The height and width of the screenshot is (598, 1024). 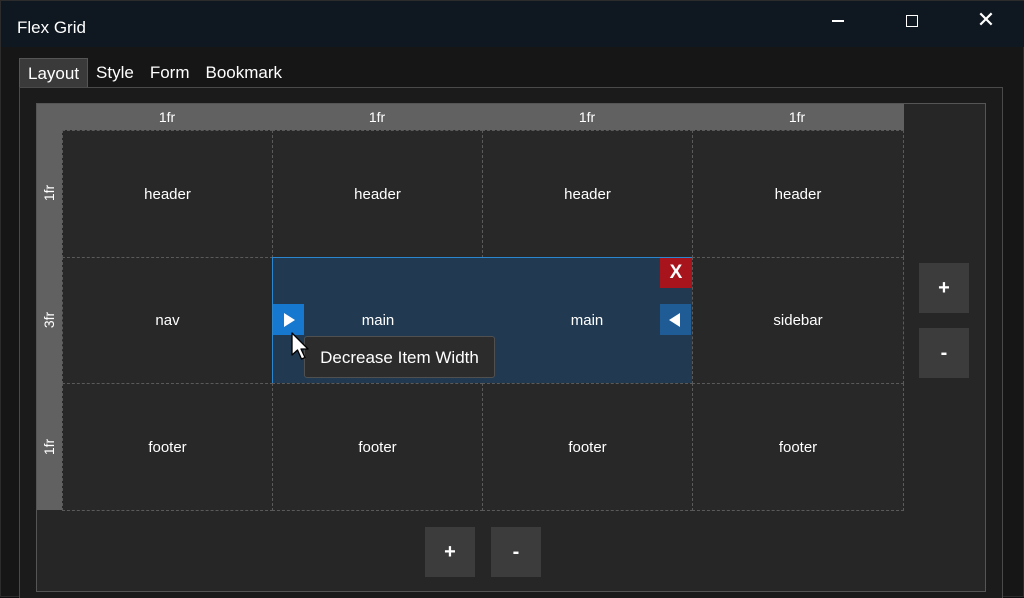 What do you see at coordinates (167, 320) in the screenshot?
I see `grid-cell-nav: nav` at bounding box center [167, 320].